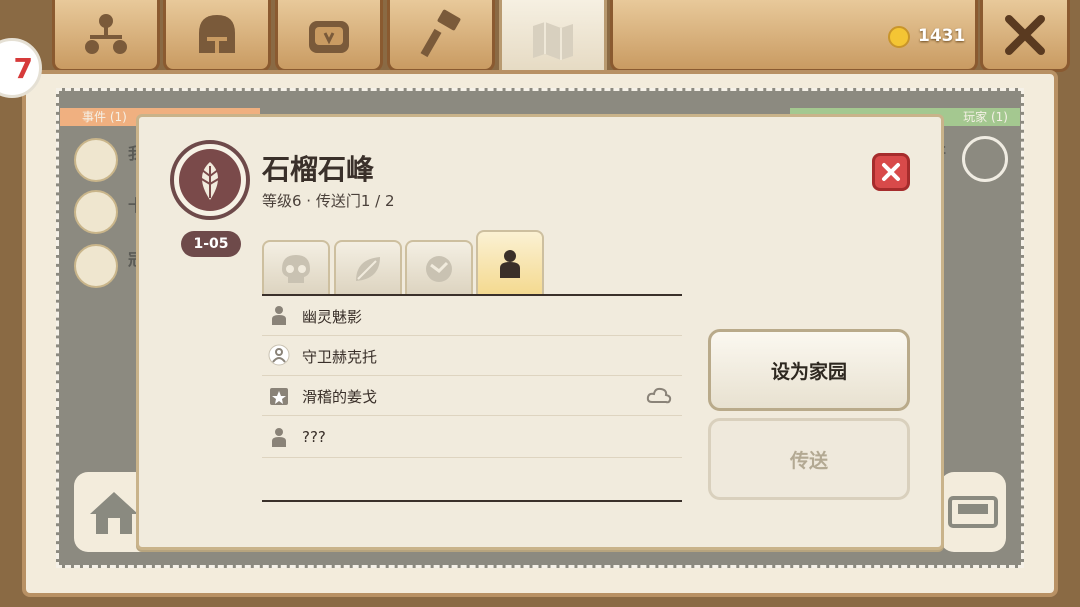  What do you see at coordinates (279, 396) in the screenshot?
I see `quest-icon` at bounding box center [279, 396].